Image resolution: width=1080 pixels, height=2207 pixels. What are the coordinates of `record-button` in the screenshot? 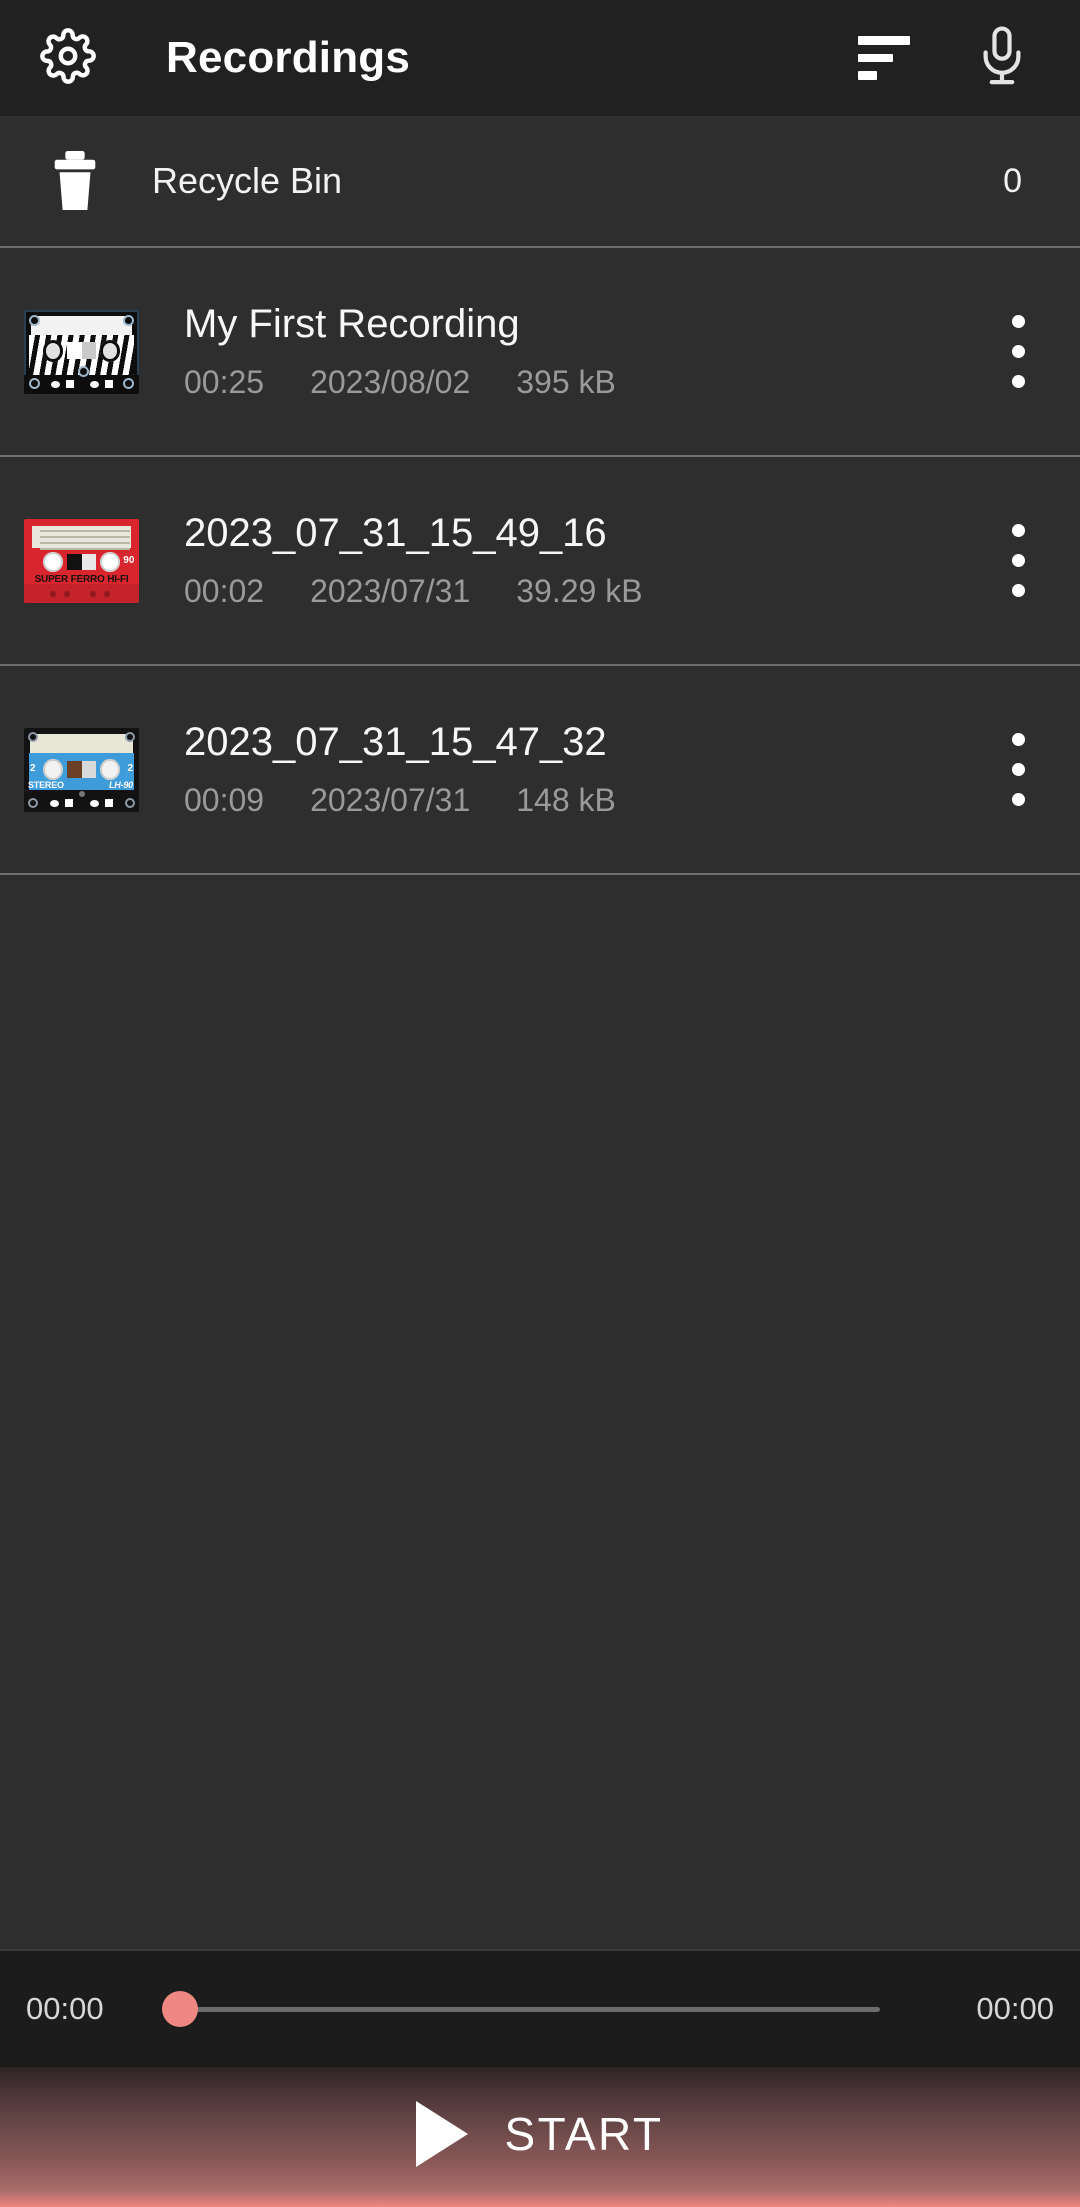 It's located at (1002, 58).